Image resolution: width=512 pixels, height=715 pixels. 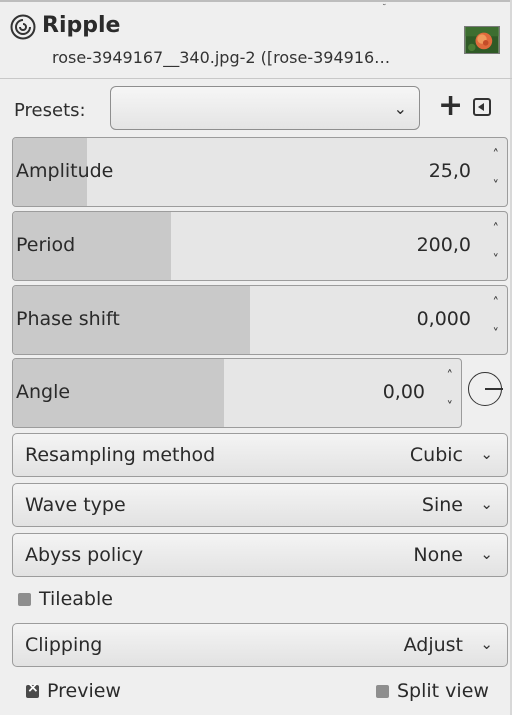 I want to click on split-view-label: Split view, so click(x=443, y=691).